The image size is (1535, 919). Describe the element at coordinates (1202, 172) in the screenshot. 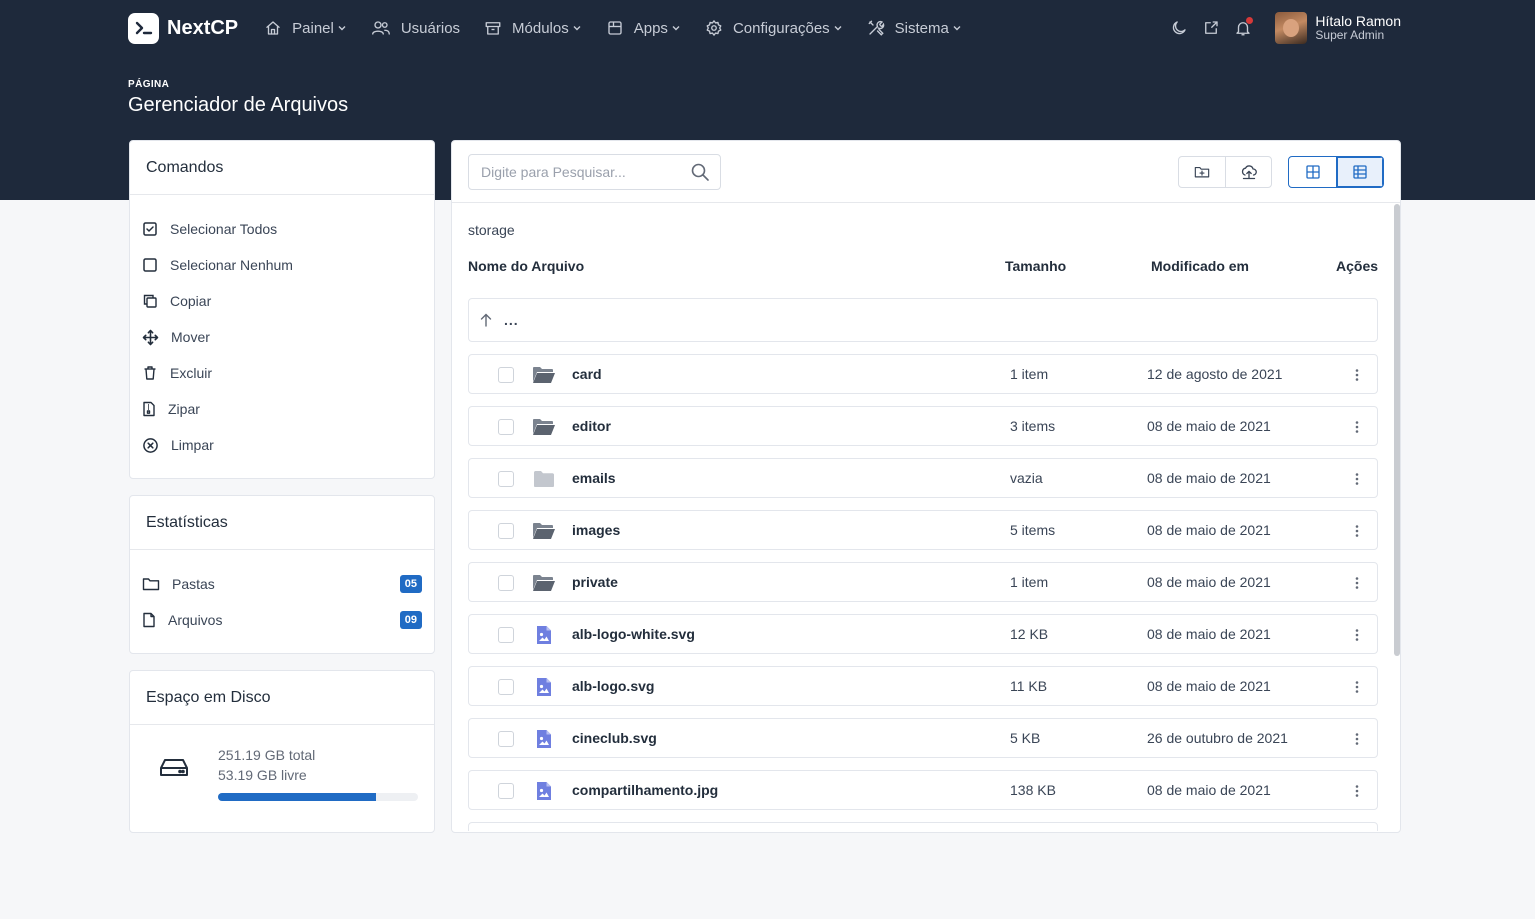

I see `new-folder-button` at that location.